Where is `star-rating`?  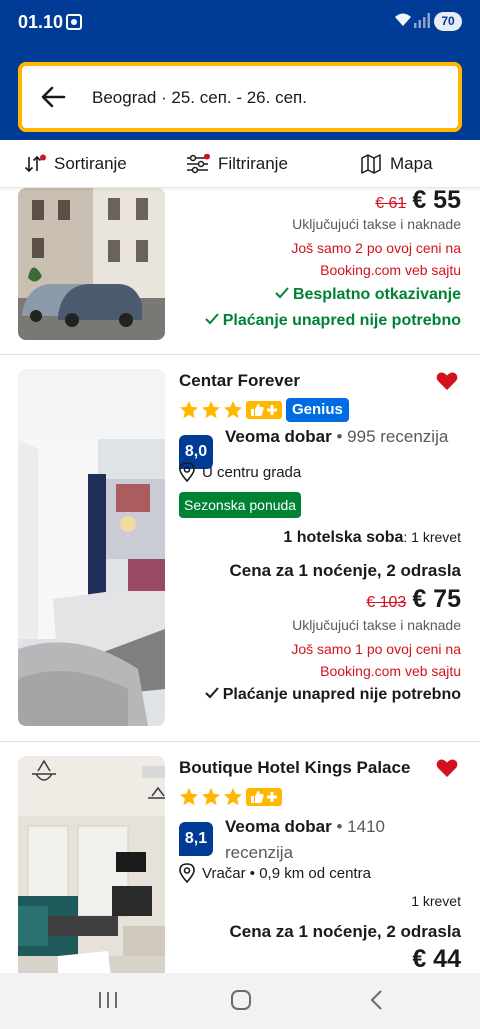
star-rating is located at coordinates (232, 797).